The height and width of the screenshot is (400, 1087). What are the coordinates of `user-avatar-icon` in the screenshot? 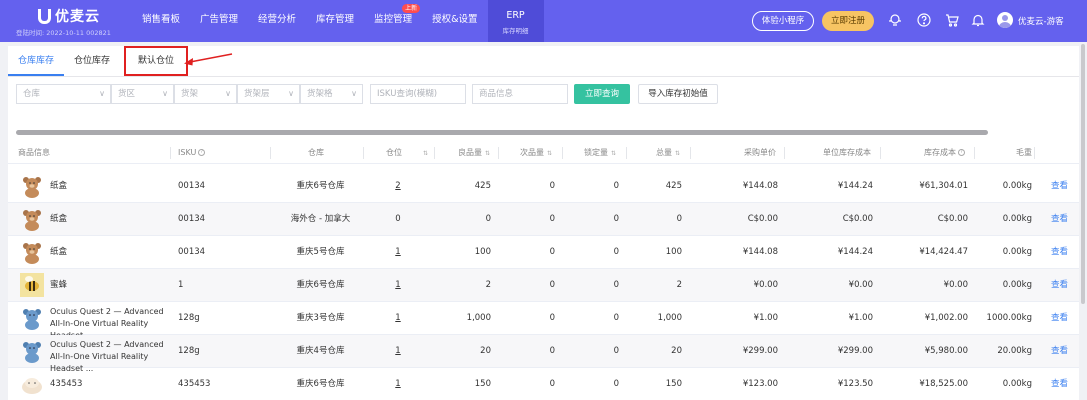 It's located at (1005, 20).